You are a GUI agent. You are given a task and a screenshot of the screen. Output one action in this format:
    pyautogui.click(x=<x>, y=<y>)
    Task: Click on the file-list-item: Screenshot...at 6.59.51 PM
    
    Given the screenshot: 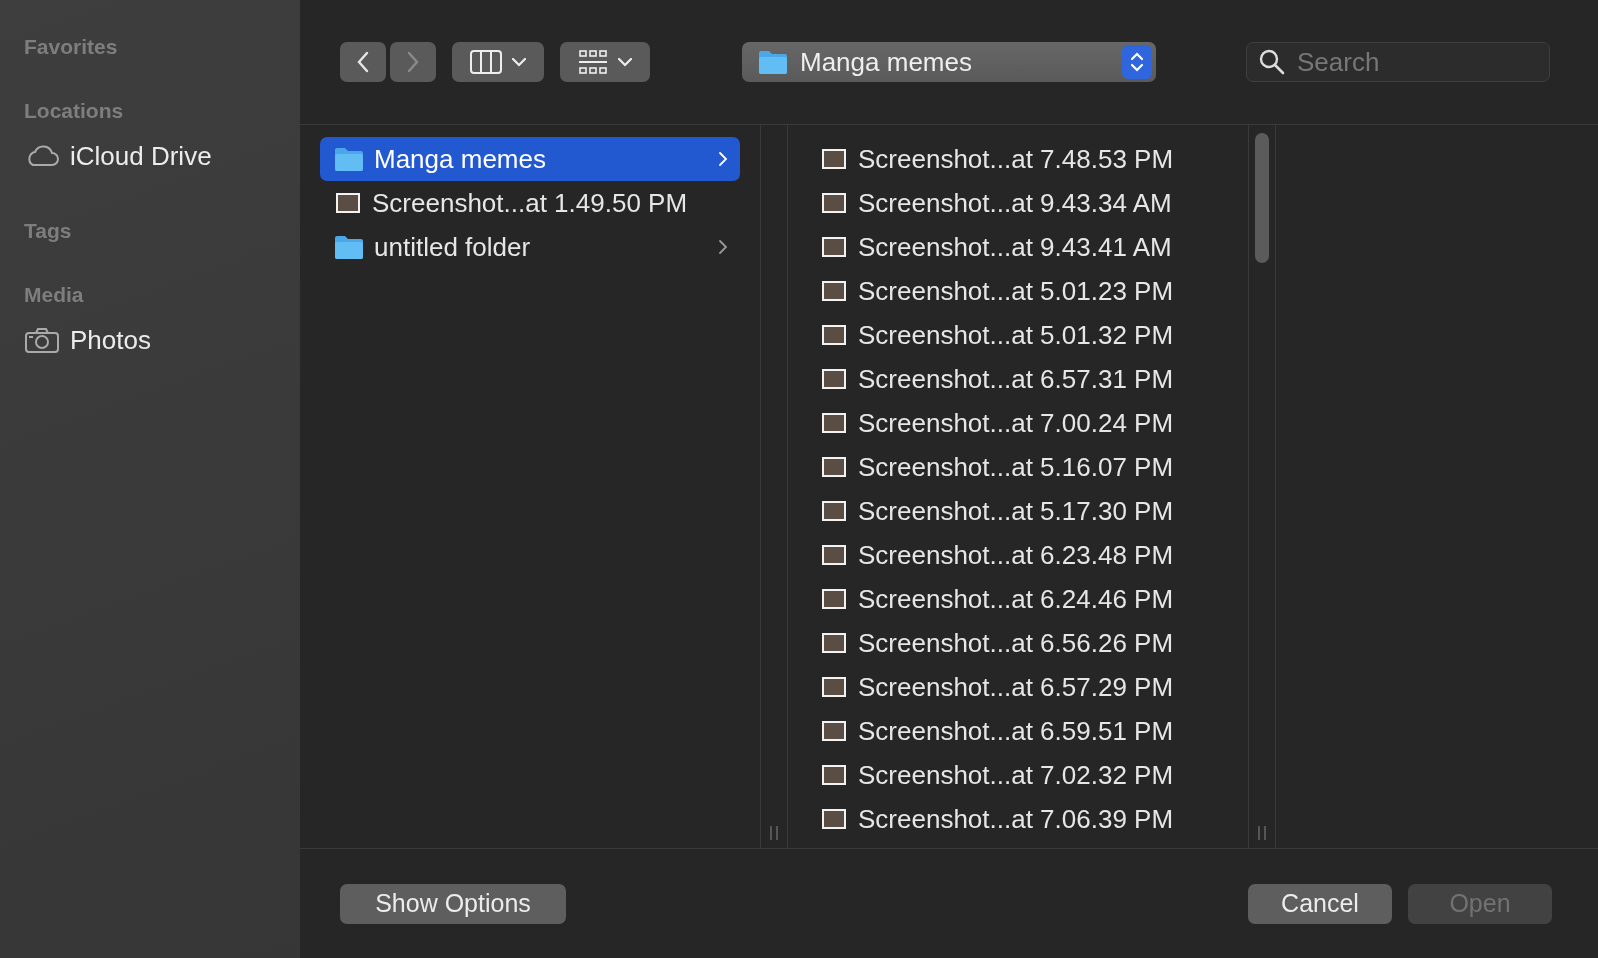 What is the action you would take?
    pyautogui.click(x=1014, y=731)
    